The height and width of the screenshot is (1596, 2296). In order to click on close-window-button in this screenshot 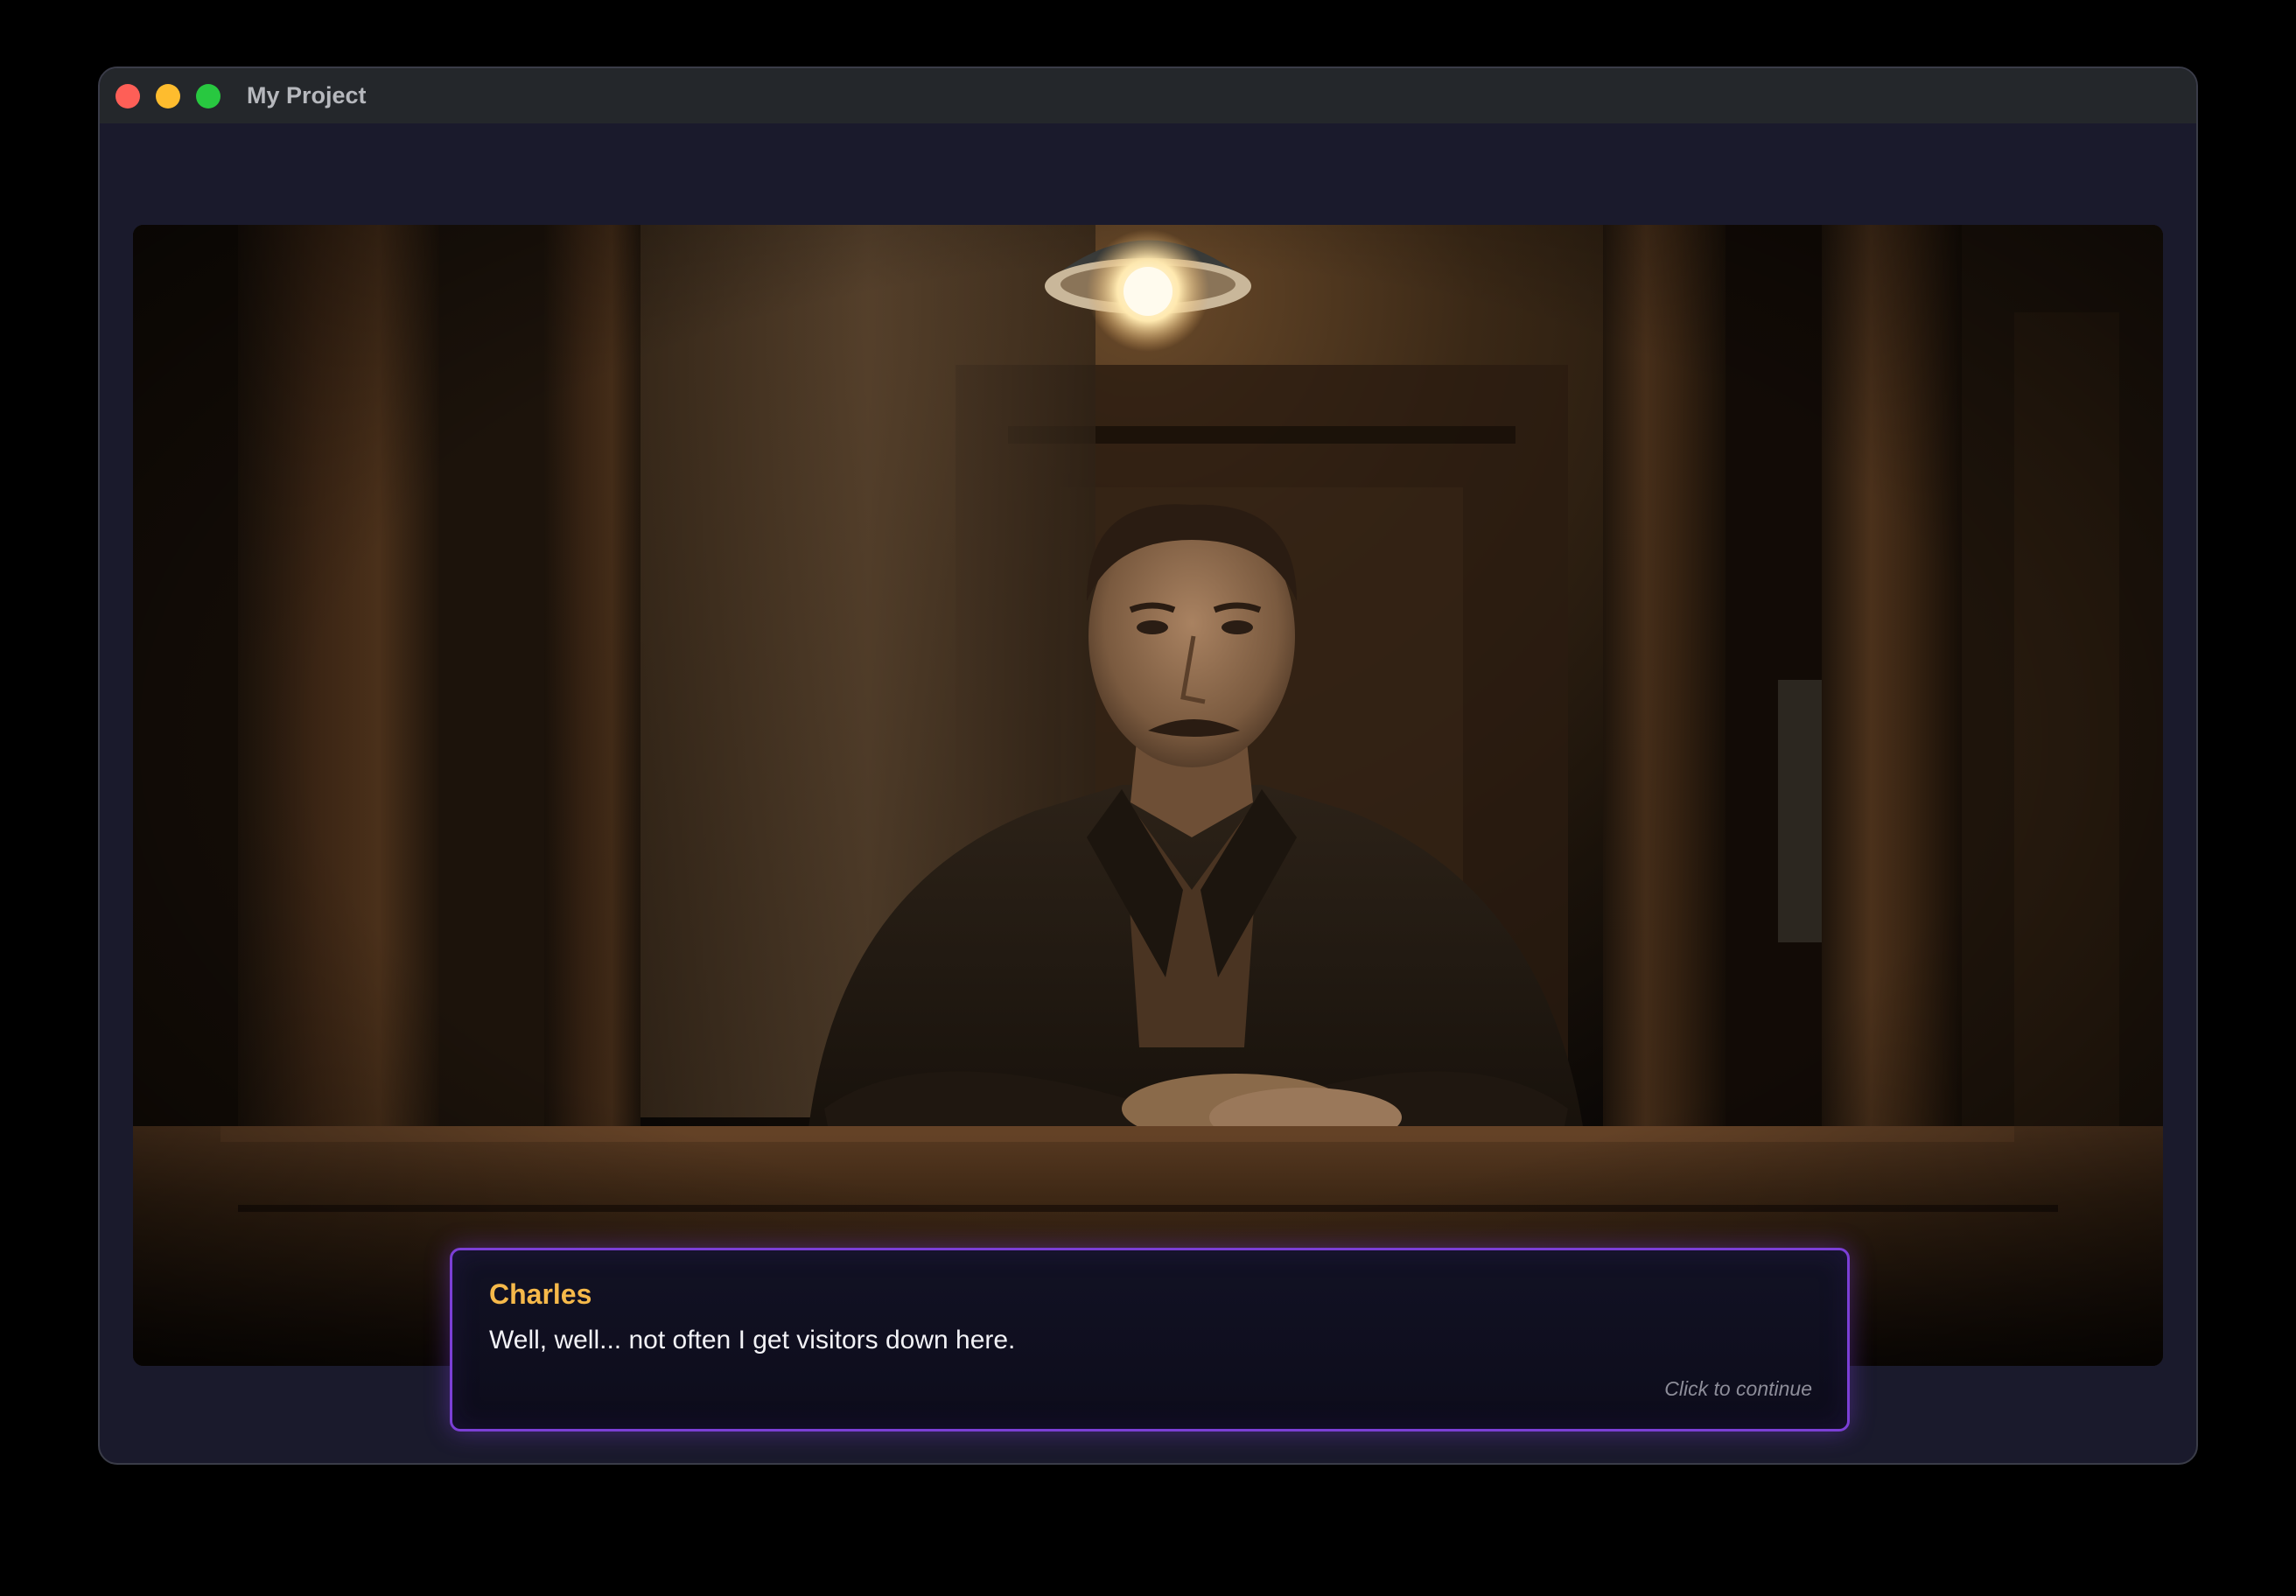, I will do `click(128, 96)`.